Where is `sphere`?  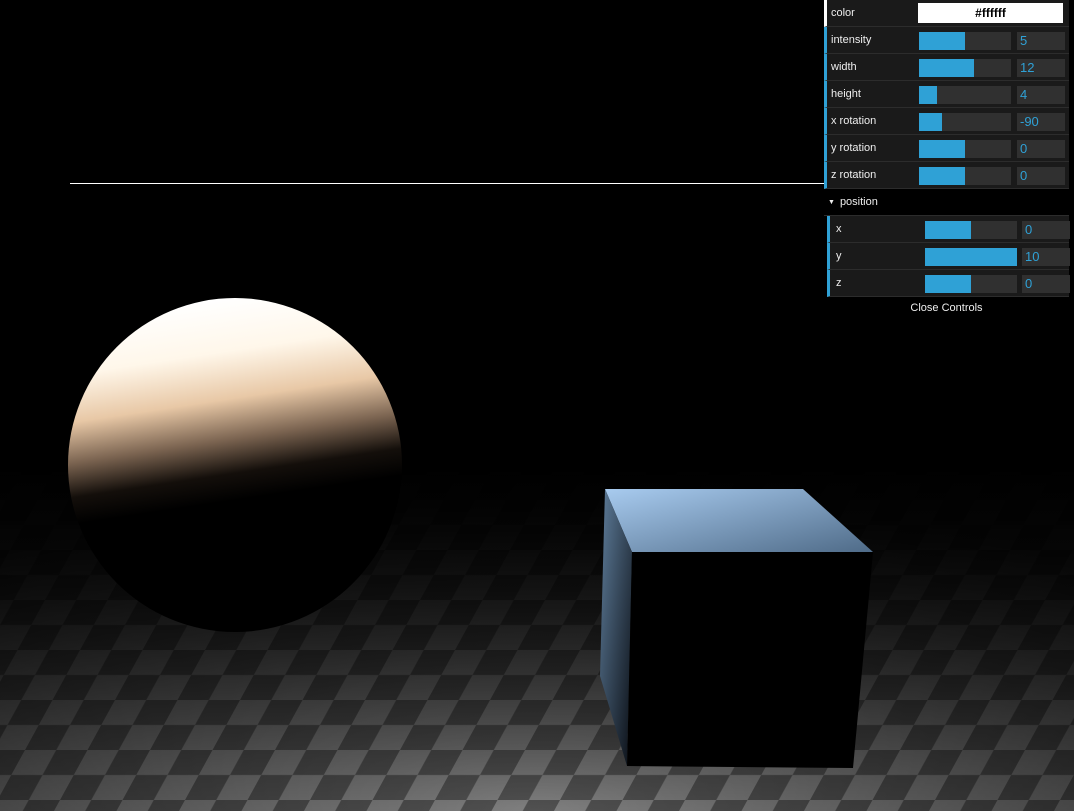 sphere is located at coordinates (235, 465).